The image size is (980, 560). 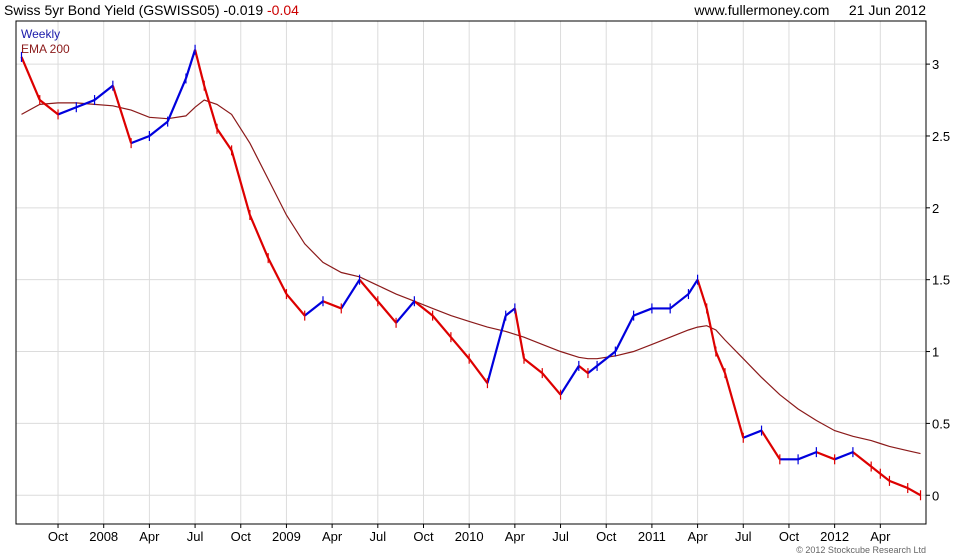 I want to click on legend-ema: EMA 200, so click(x=45, y=49).